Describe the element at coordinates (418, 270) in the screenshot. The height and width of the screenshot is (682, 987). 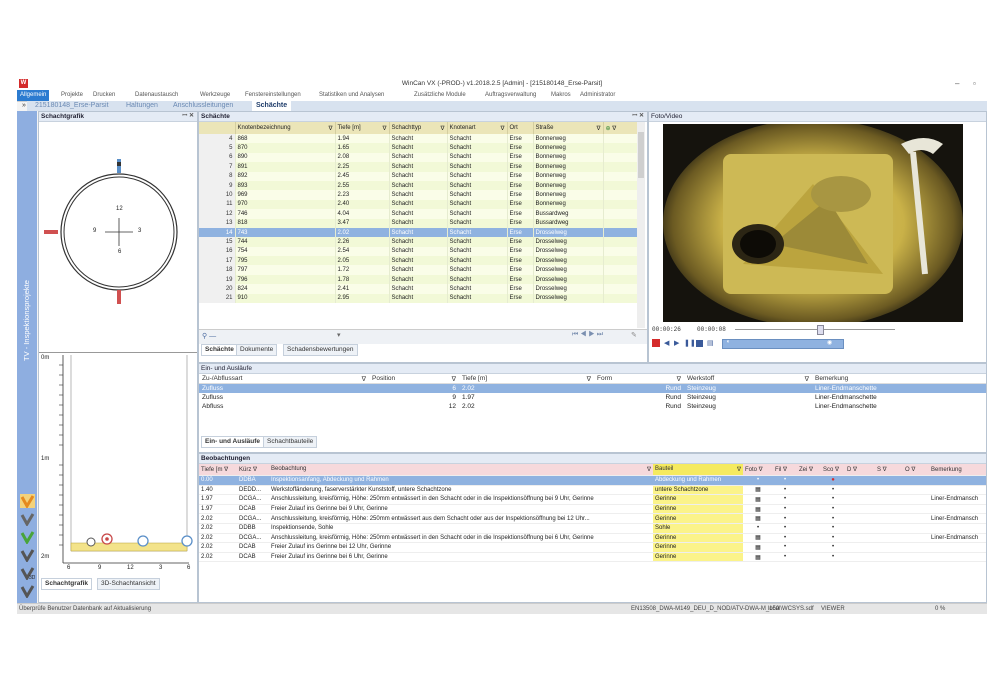
I see `table-row: 18 797 1.72 Schacht Schacht Erse Drosselweg` at that location.